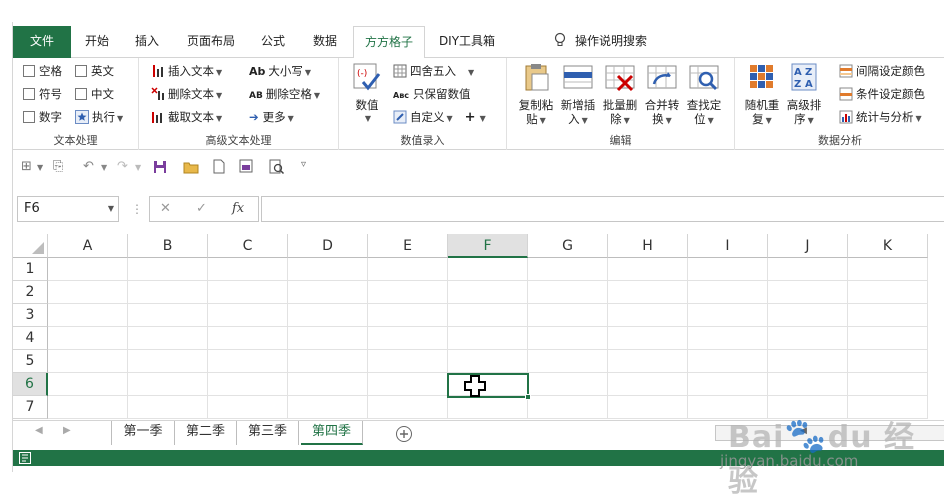 Image resolution: width=944 pixels, height=500 pixels. What do you see at coordinates (277, 167) in the screenshot?
I see `print-preview-icon` at bounding box center [277, 167].